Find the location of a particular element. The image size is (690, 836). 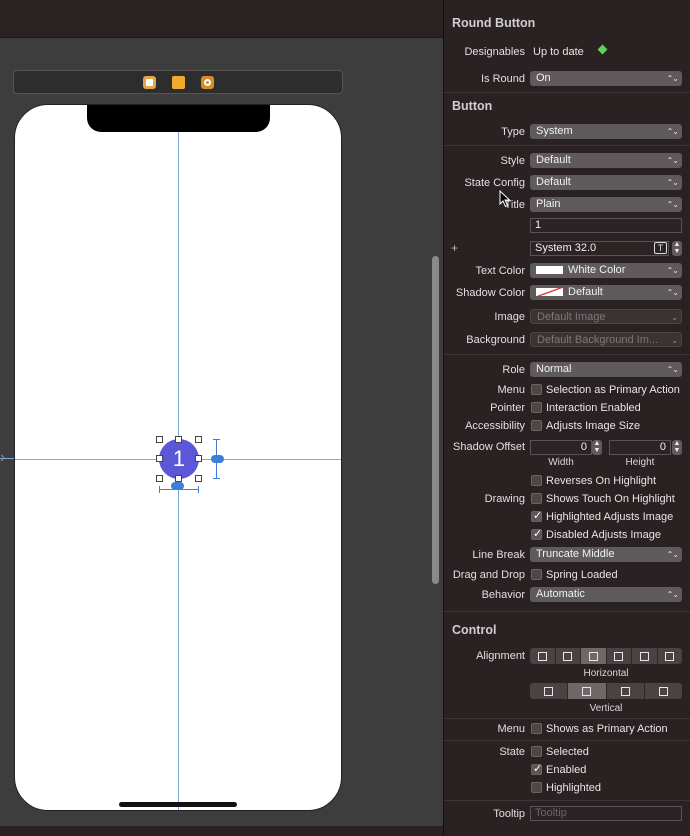

adjusts-image-size-checkbox is located at coordinates (536, 425).